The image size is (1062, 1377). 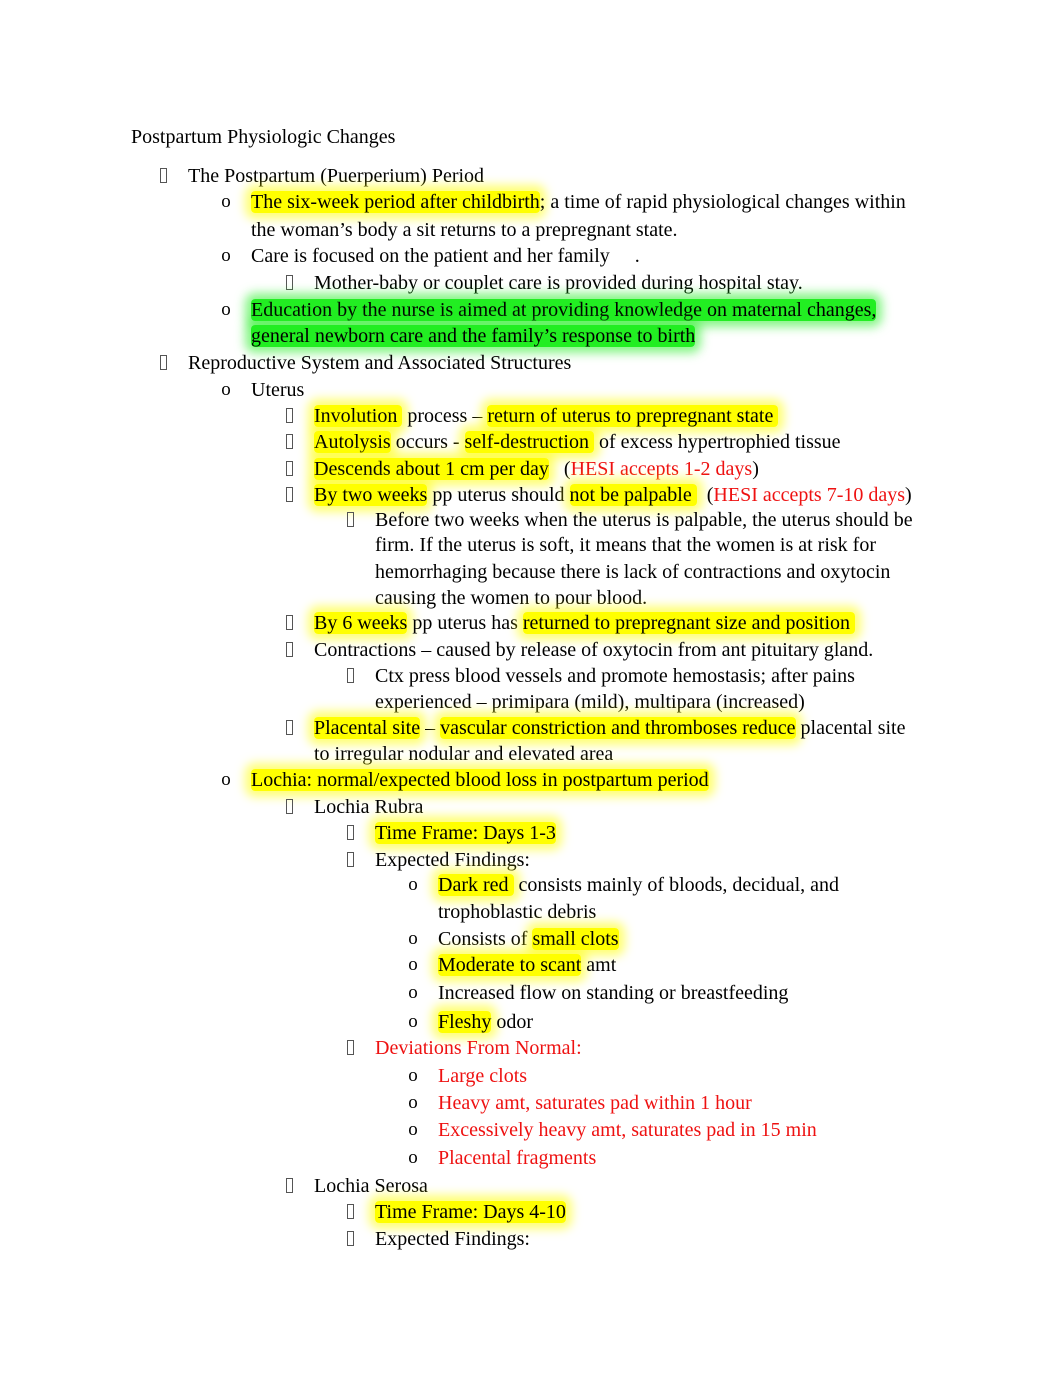 What do you see at coordinates (517, 1158) in the screenshot?
I see `red-note-text: Placental fragments` at bounding box center [517, 1158].